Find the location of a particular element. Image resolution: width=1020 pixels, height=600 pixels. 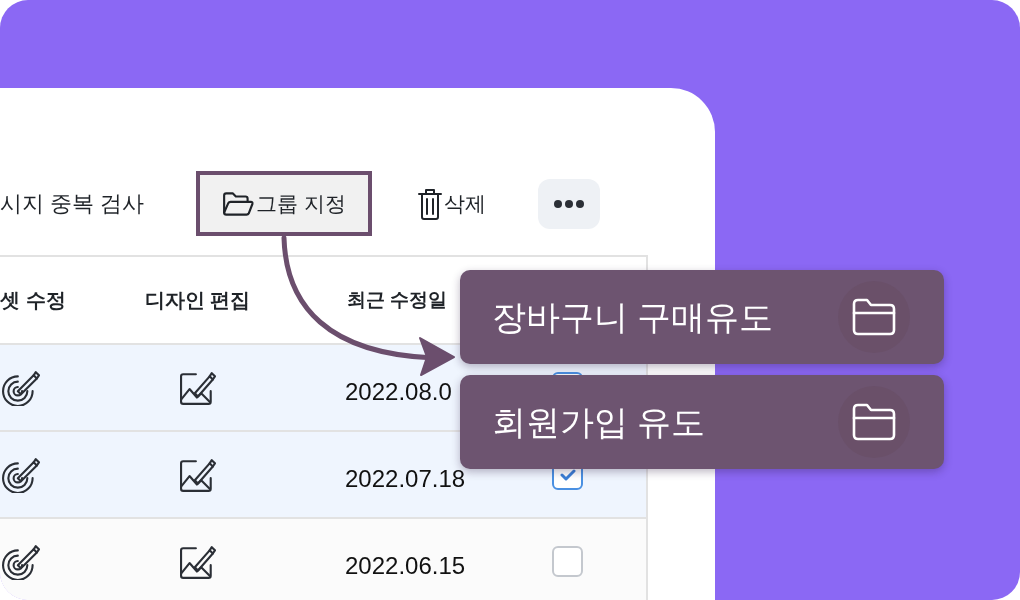

group-assign-button: 그룹 지정 is located at coordinates (284, 203).